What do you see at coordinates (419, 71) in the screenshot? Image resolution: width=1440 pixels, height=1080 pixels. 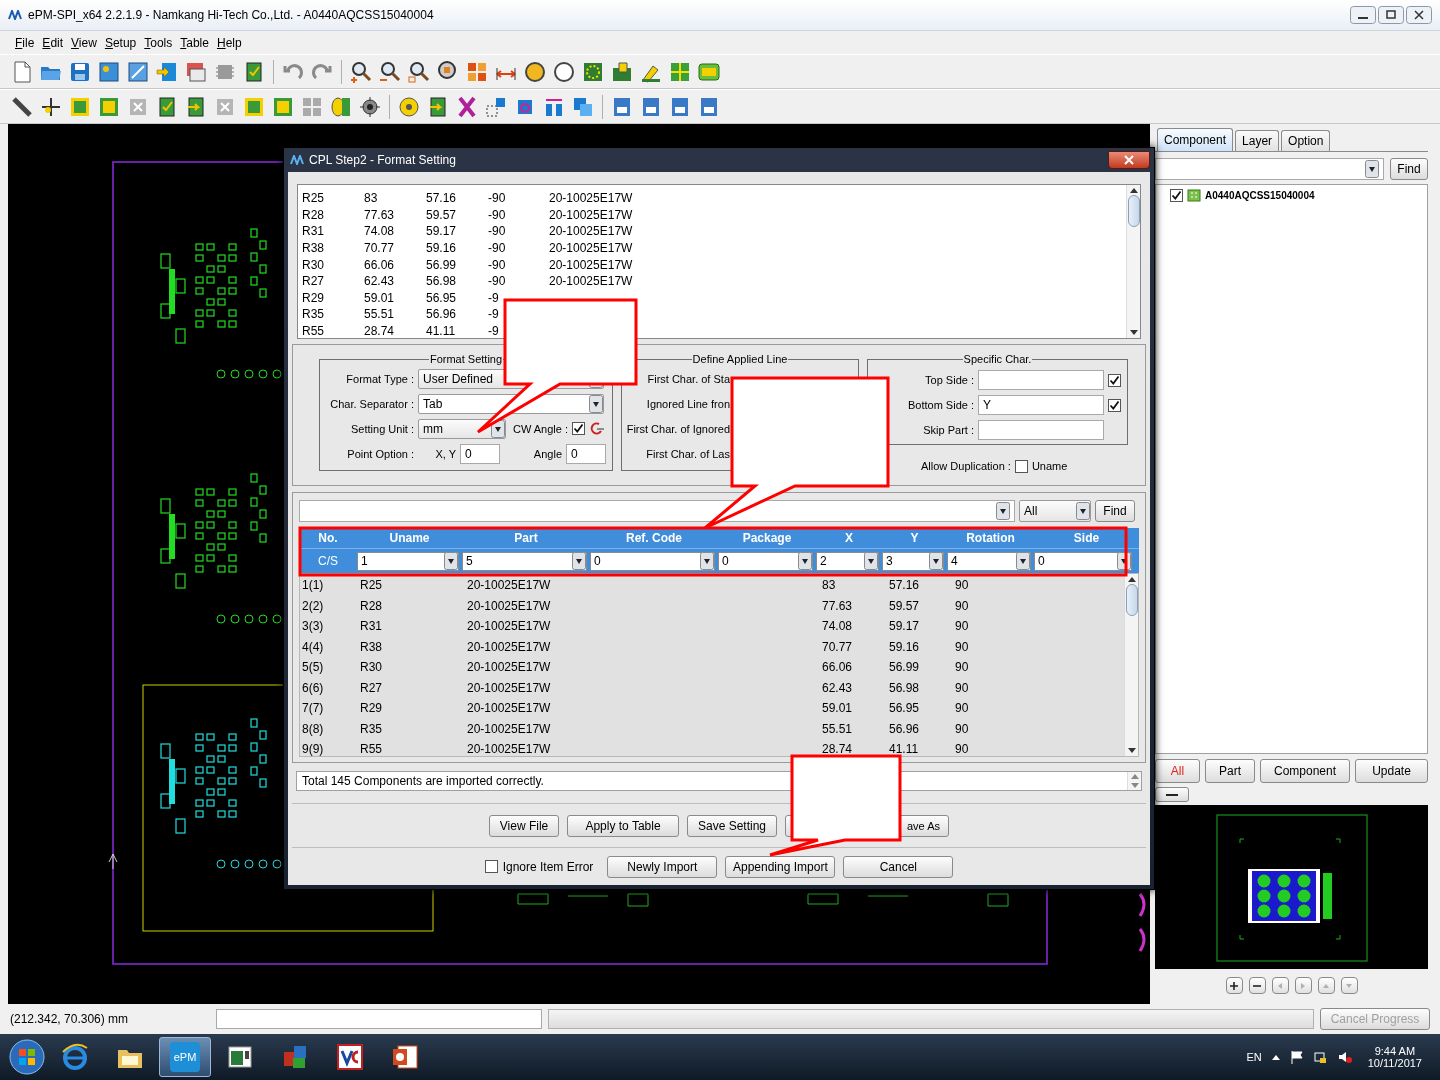 I see `zoom-icon` at bounding box center [419, 71].